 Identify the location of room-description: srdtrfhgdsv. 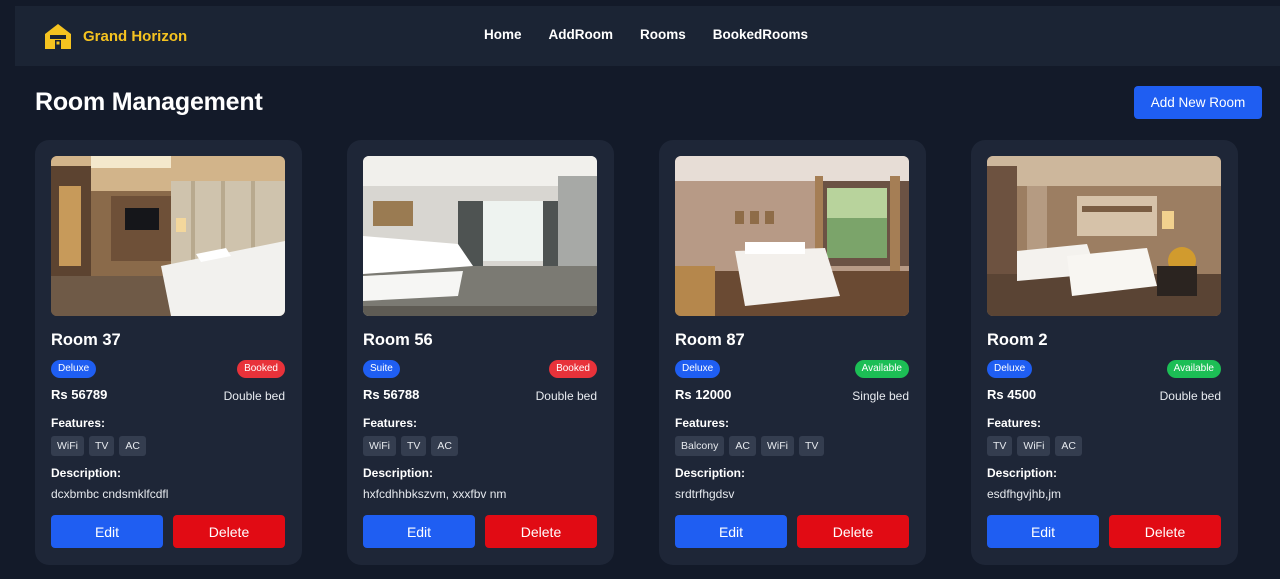
(705, 494).